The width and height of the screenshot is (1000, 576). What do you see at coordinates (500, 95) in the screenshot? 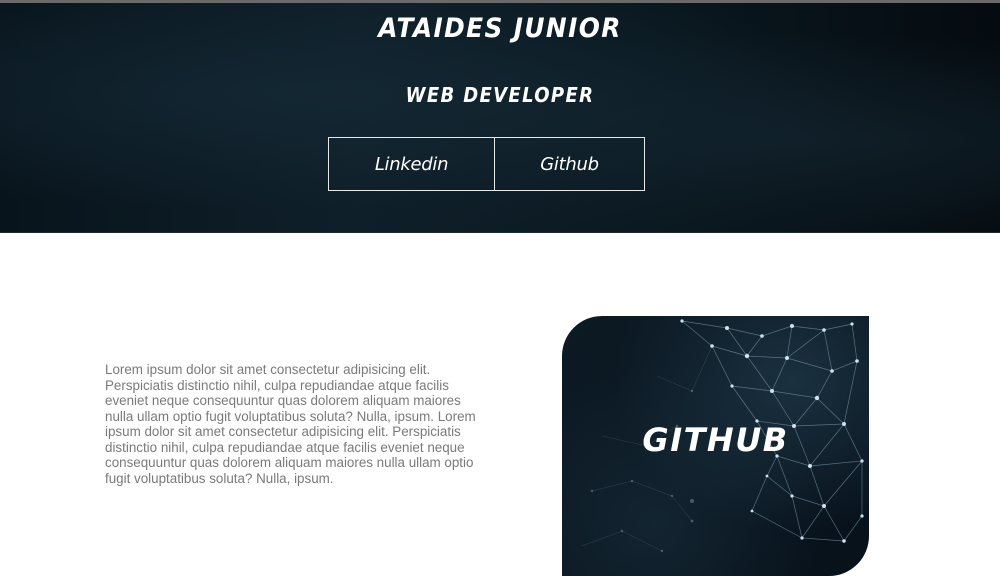
I see `site-subtitle: WEB DEVELOPER` at bounding box center [500, 95].